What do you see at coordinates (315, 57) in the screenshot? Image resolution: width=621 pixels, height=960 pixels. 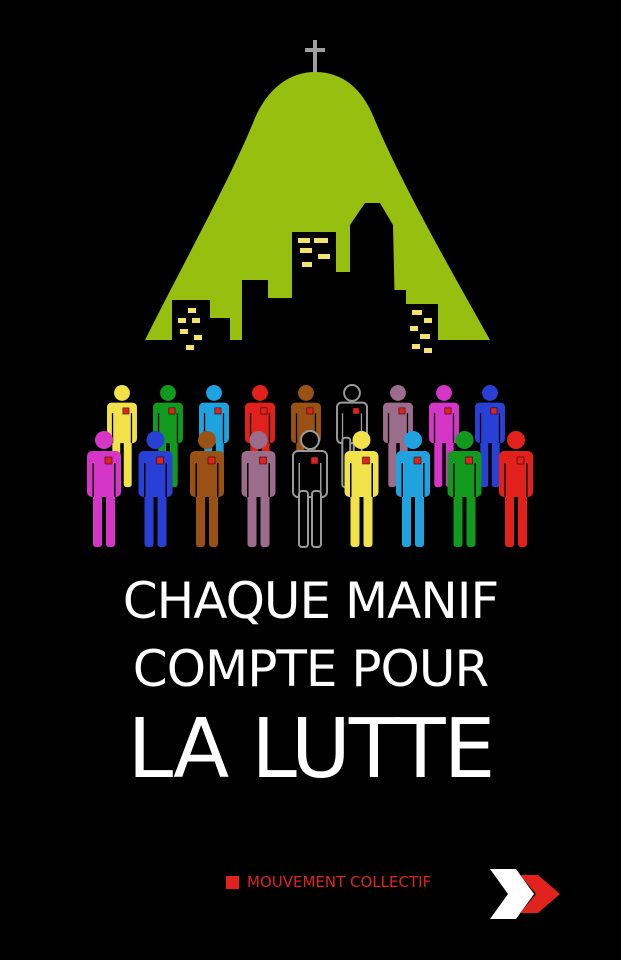 I see `cross-icon` at bounding box center [315, 57].